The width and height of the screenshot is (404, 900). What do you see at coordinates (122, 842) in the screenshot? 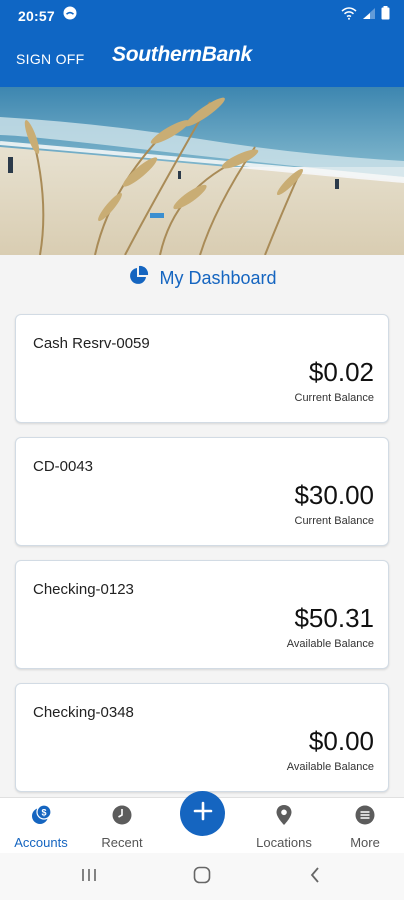
I see `tab-label: Recent` at bounding box center [122, 842].